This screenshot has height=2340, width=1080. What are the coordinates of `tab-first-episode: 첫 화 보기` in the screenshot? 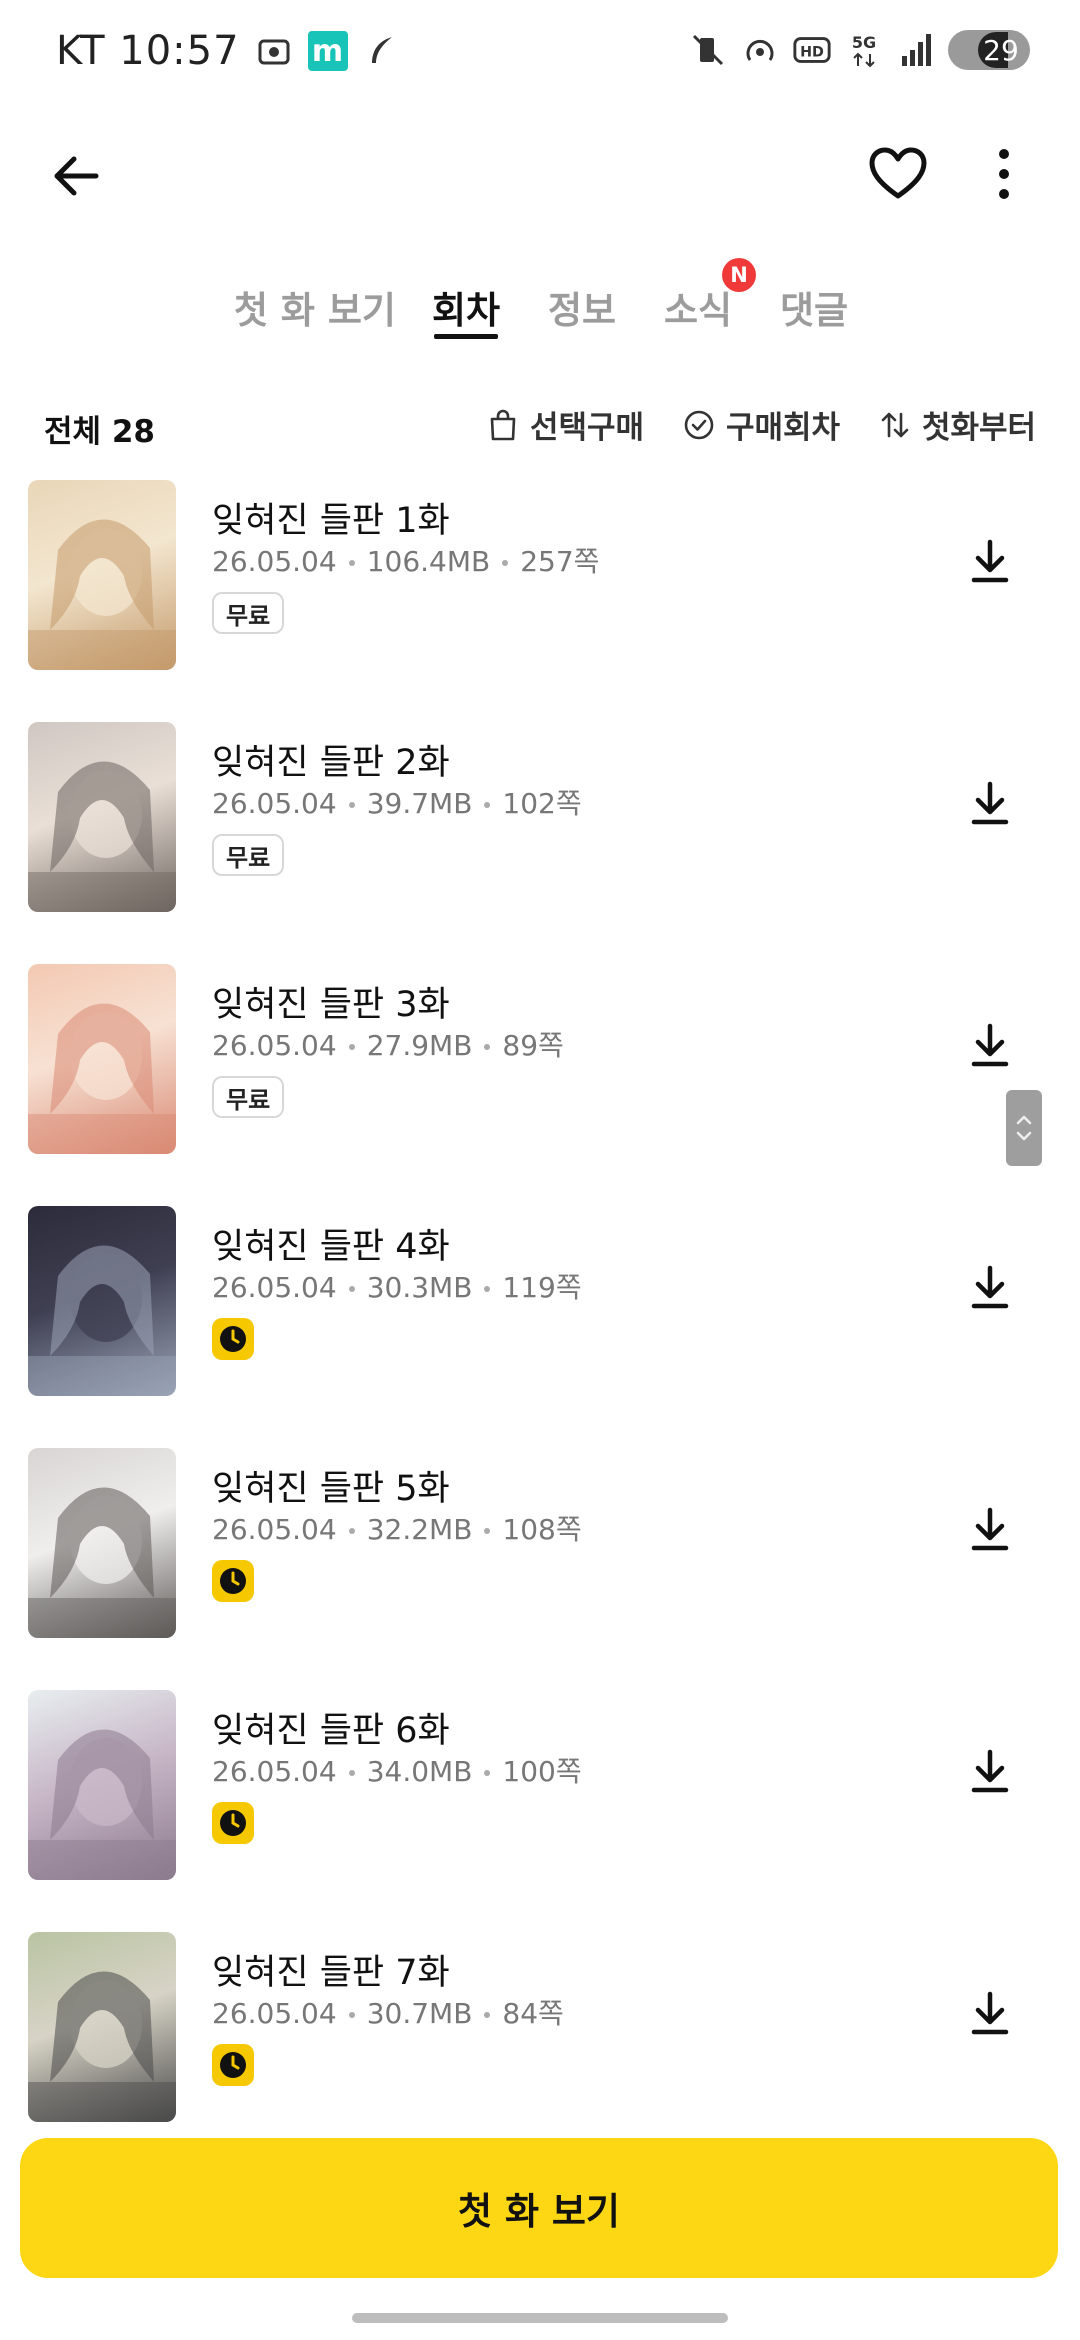 It's located at (315, 307).